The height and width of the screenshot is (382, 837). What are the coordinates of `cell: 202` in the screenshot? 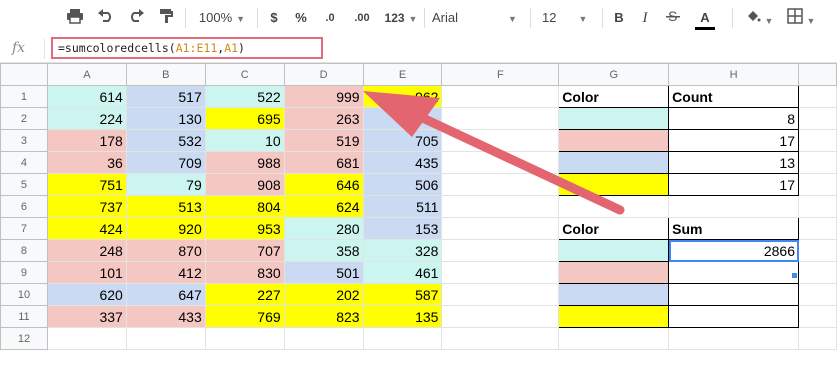 It's located at (323, 294).